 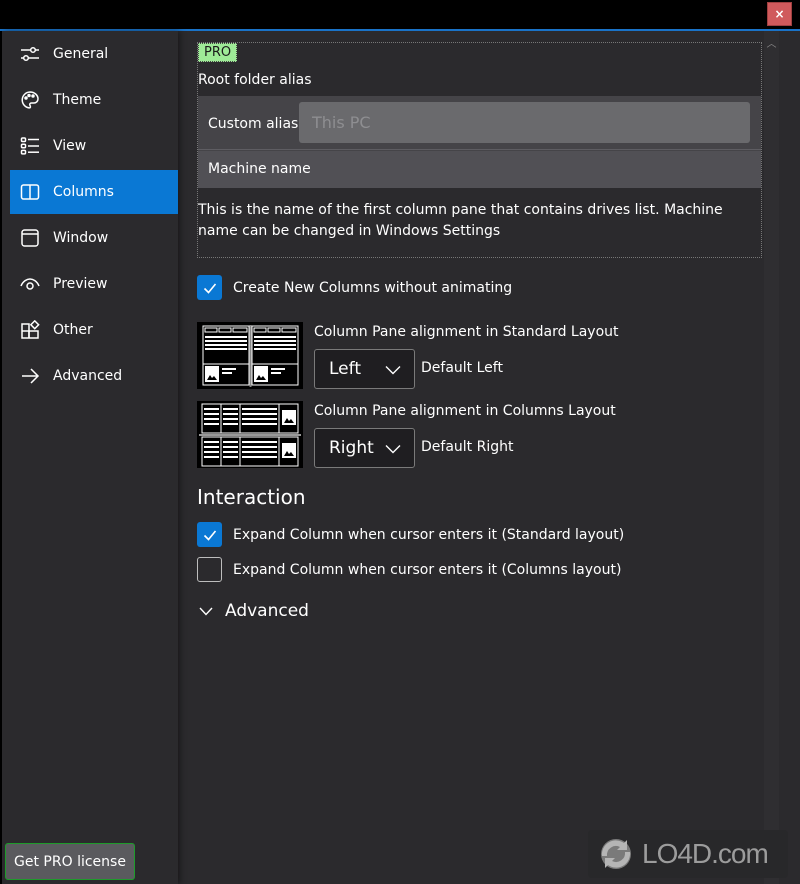 I want to click on lo4d-logo-icon, so click(x=616, y=854).